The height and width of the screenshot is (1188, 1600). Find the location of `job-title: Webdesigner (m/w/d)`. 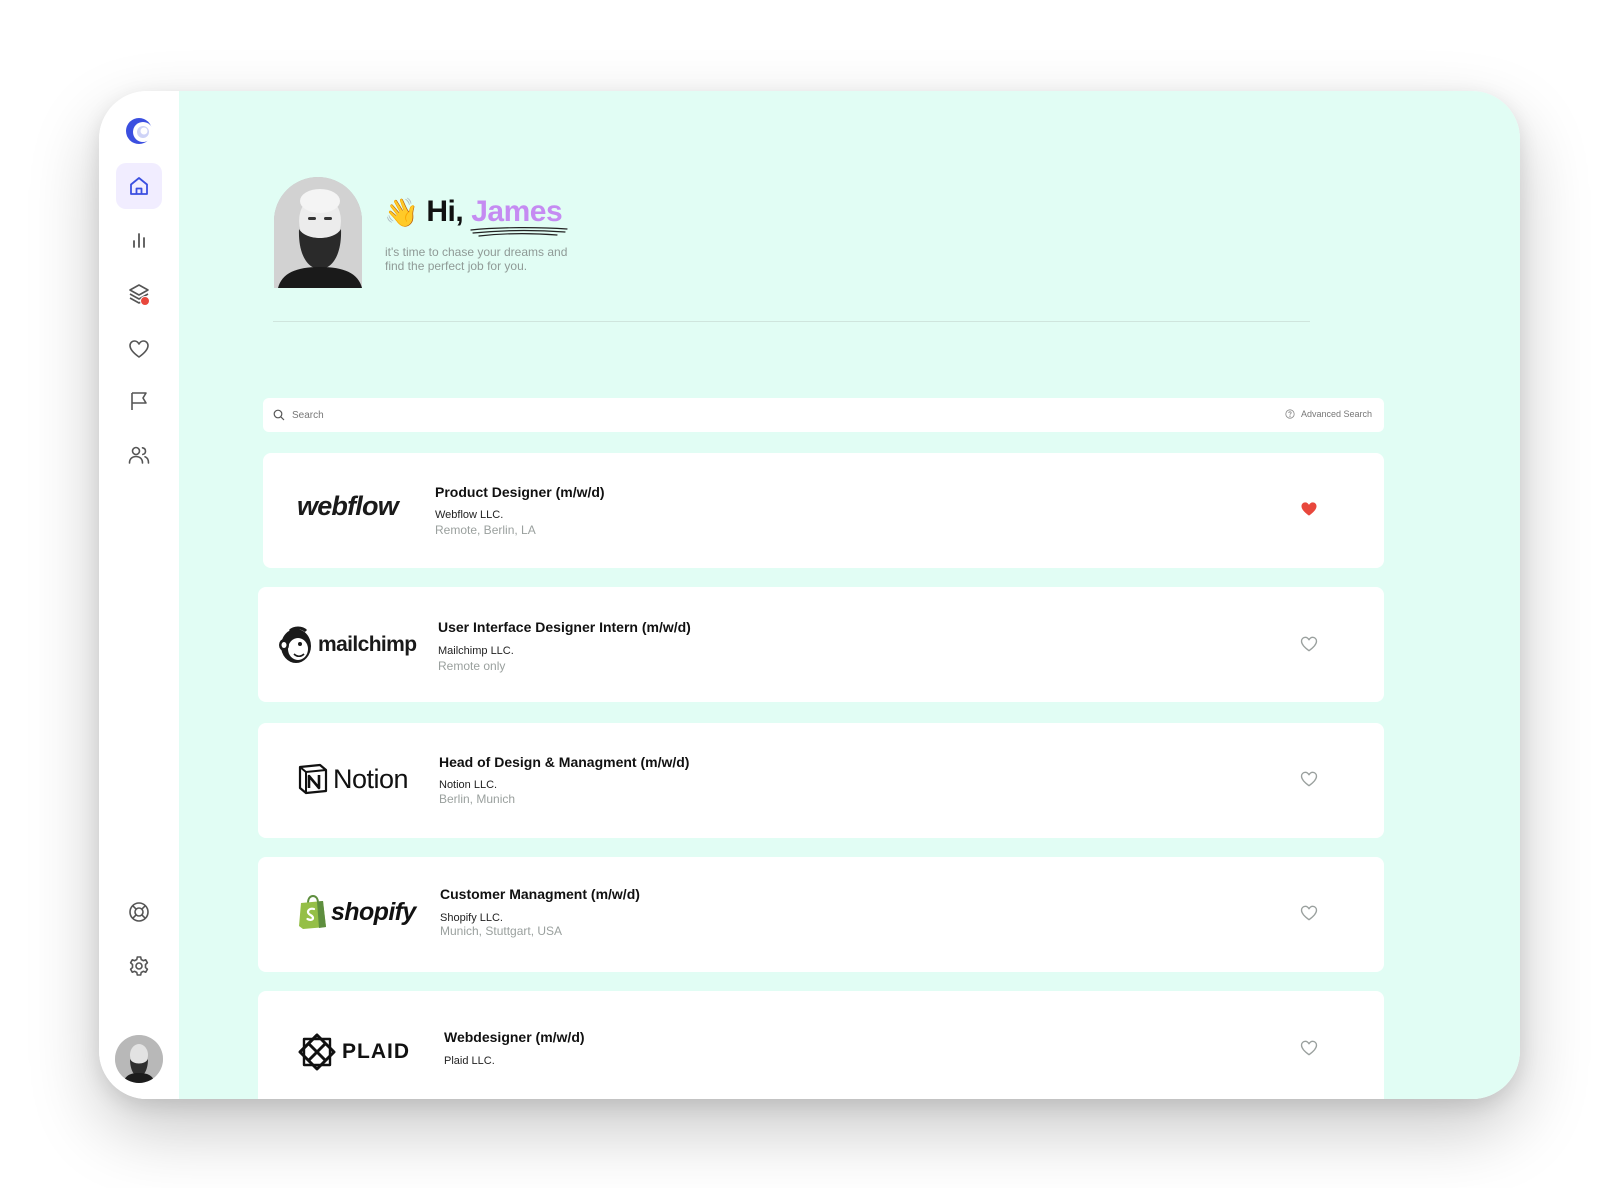

job-title: Webdesigner (m/w/d) is located at coordinates (514, 1037).